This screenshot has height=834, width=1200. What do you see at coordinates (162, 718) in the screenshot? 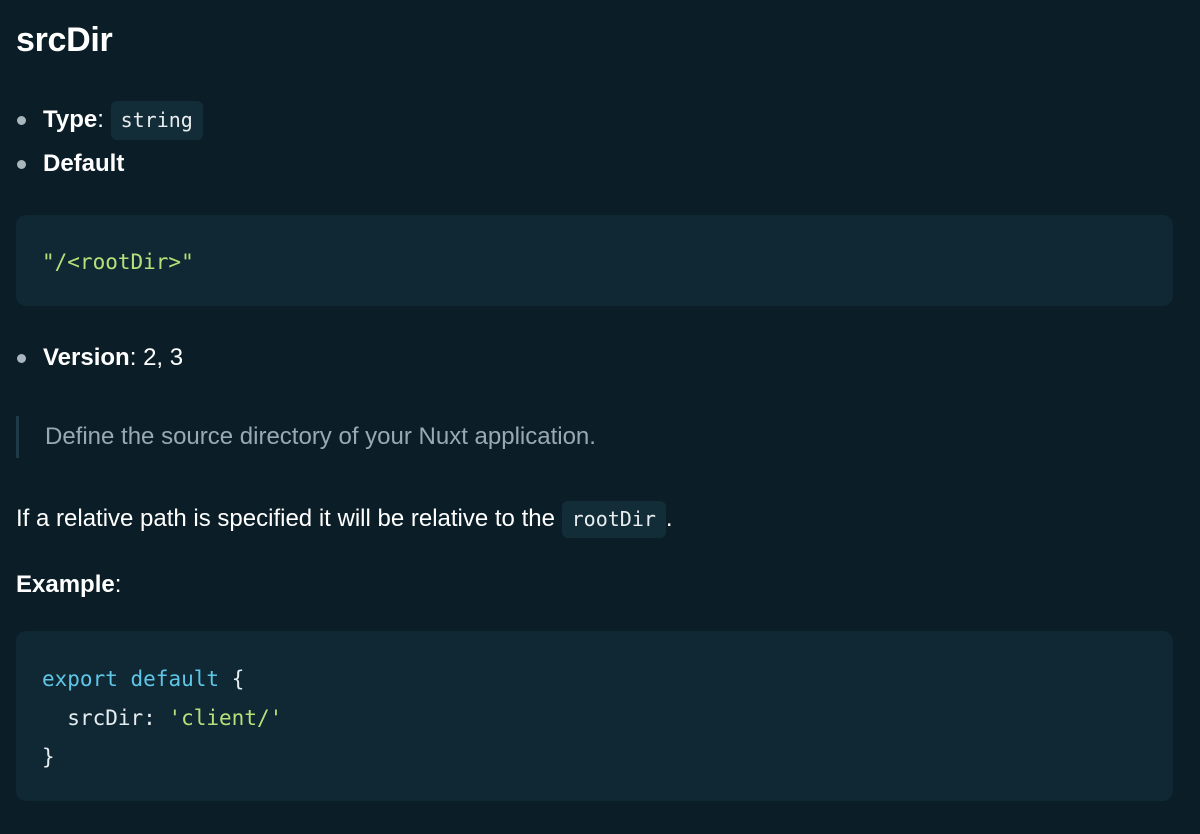
I see `code-line-2: srcDir: 'client/'` at bounding box center [162, 718].